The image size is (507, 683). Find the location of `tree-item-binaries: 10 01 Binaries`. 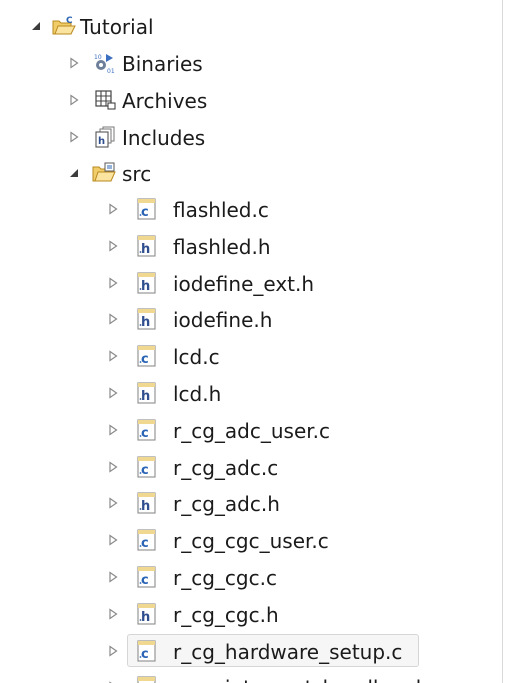

tree-item-binaries: 10 01 Binaries is located at coordinates (251, 63).